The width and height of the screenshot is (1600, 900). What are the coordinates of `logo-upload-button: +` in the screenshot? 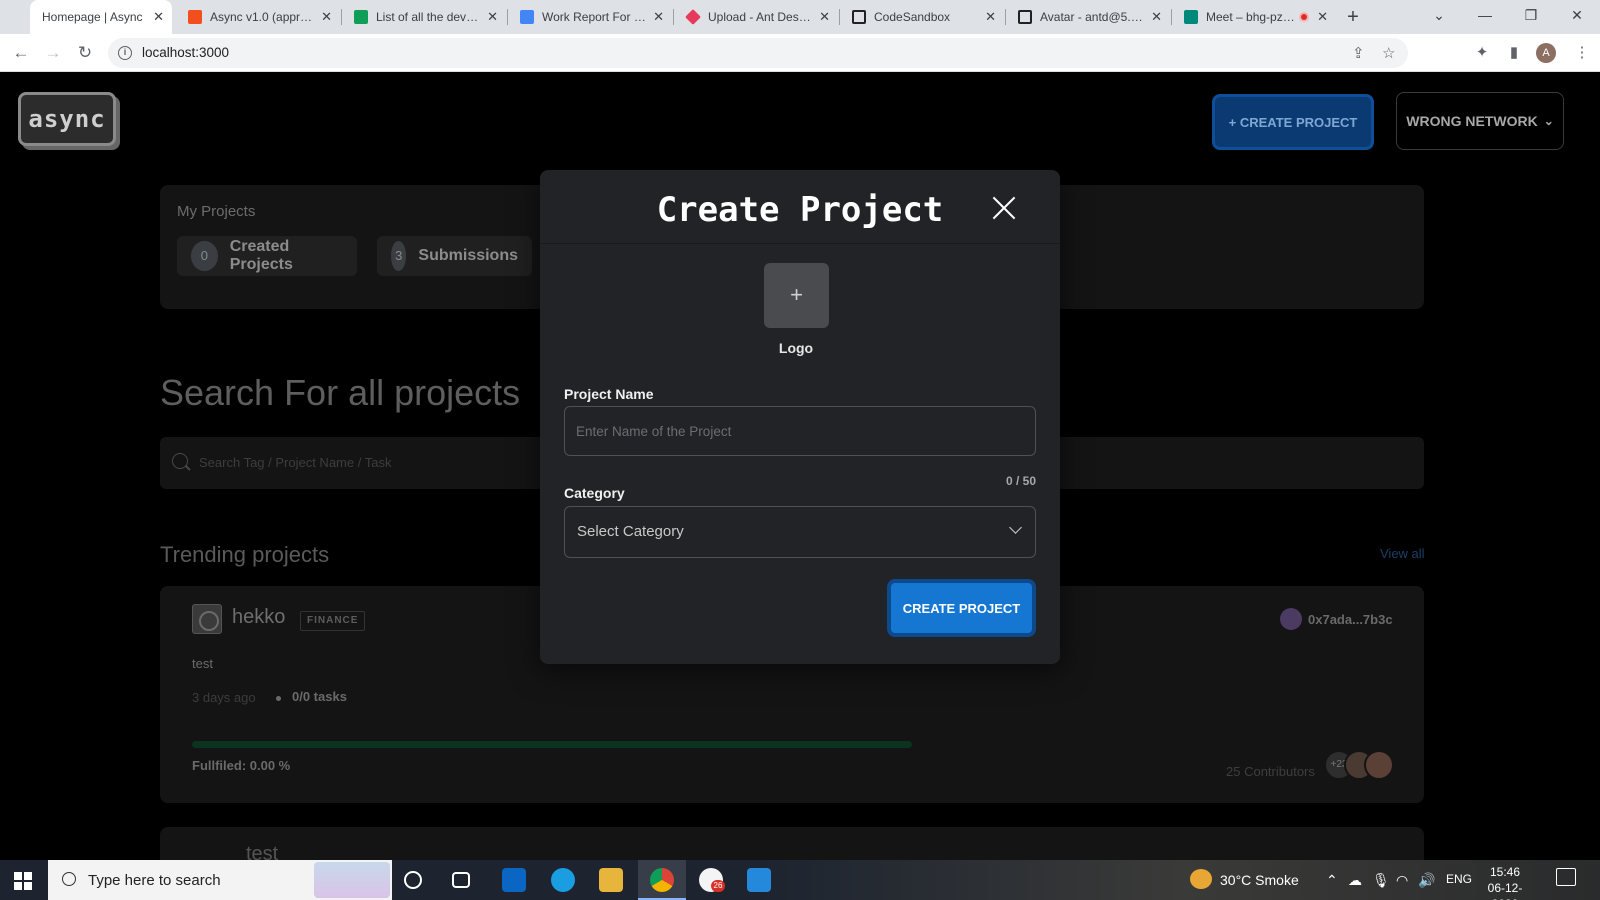 It's located at (796, 295).